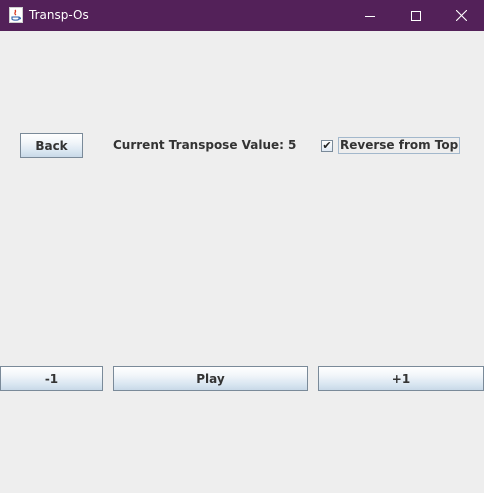 This screenshot has height=493, width=484. I want to click on window-title: Transp-Os, so click(59, 15).